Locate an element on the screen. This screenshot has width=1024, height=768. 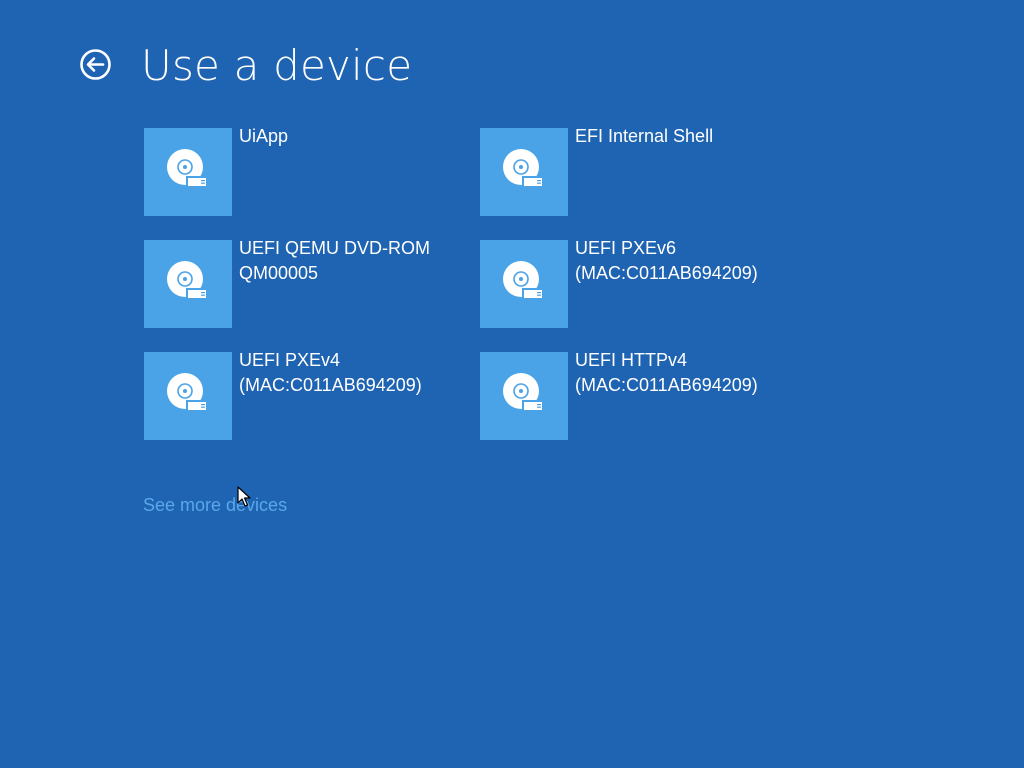
device-label: UiApp is located at coordinates (264, 136).